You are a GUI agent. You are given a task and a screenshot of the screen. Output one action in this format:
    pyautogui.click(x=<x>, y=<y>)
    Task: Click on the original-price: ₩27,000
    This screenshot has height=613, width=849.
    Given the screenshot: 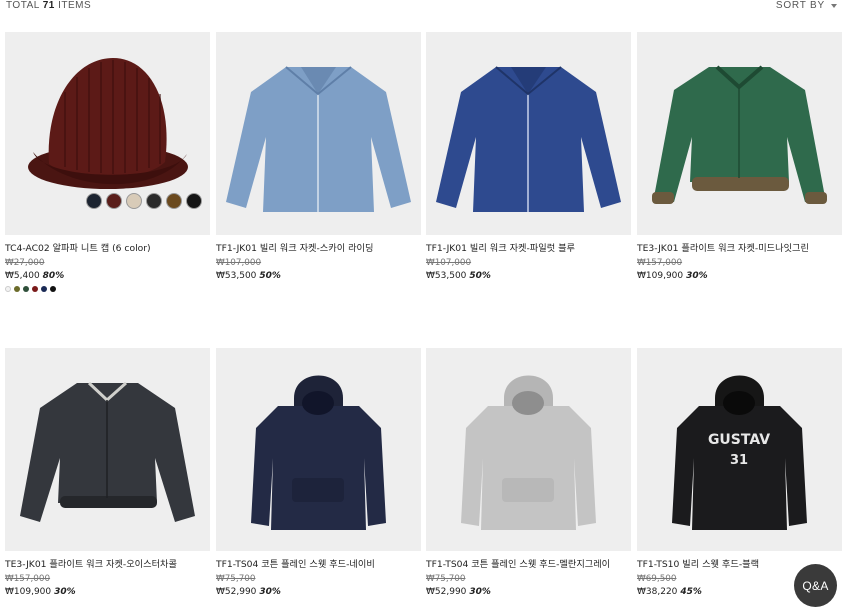 What is the action you would take?
    pyautogui.click(x=25, y=263)
    